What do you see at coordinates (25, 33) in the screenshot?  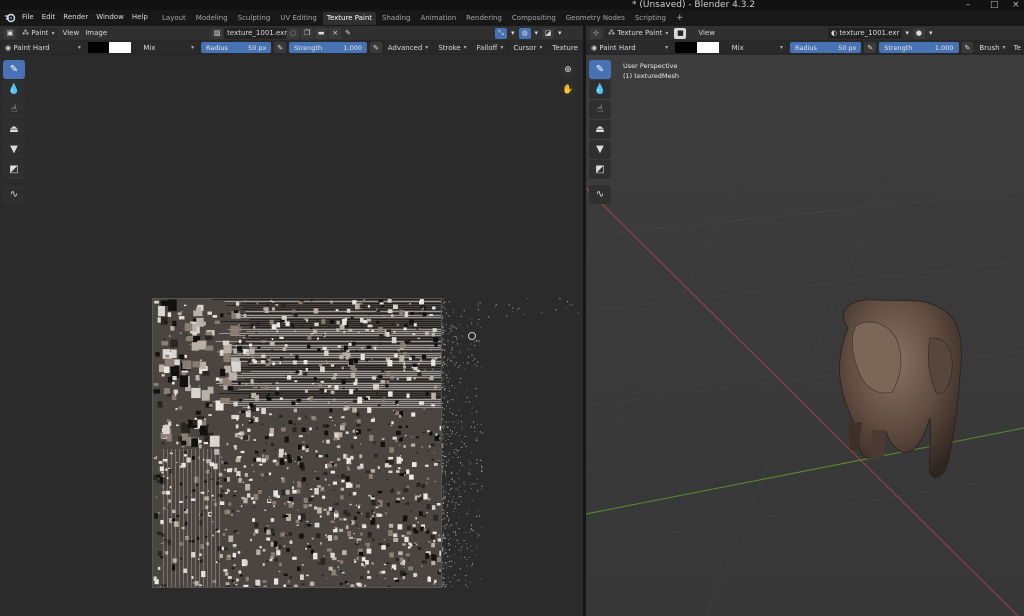 I see `paint-mode-icon: ⁂` at bounding box center [25, 33].